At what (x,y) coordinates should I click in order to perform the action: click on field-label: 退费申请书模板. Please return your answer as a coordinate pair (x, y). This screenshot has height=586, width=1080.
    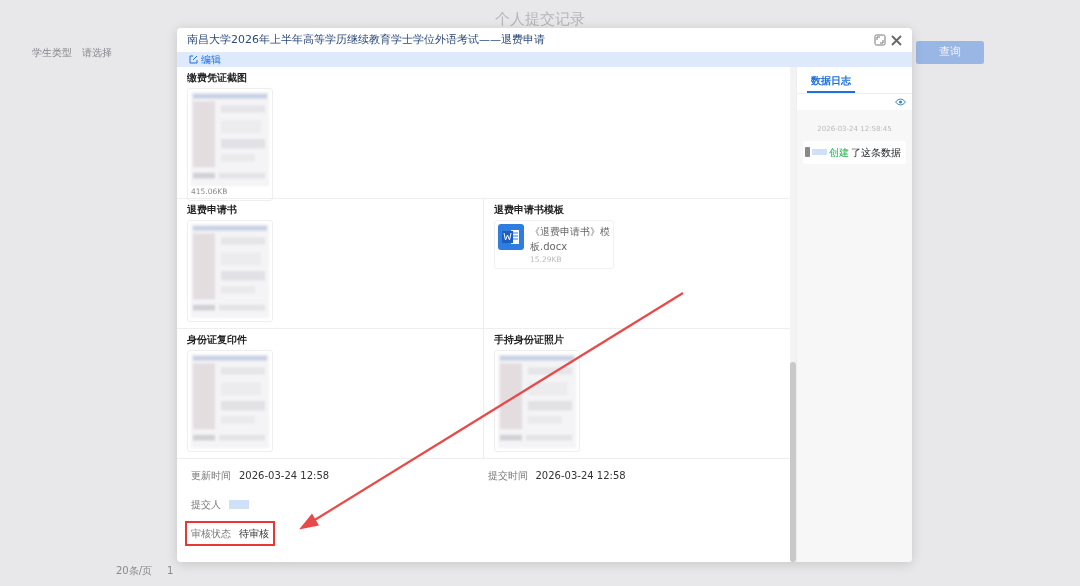
    Looking at the image, I should click on (529, 210).